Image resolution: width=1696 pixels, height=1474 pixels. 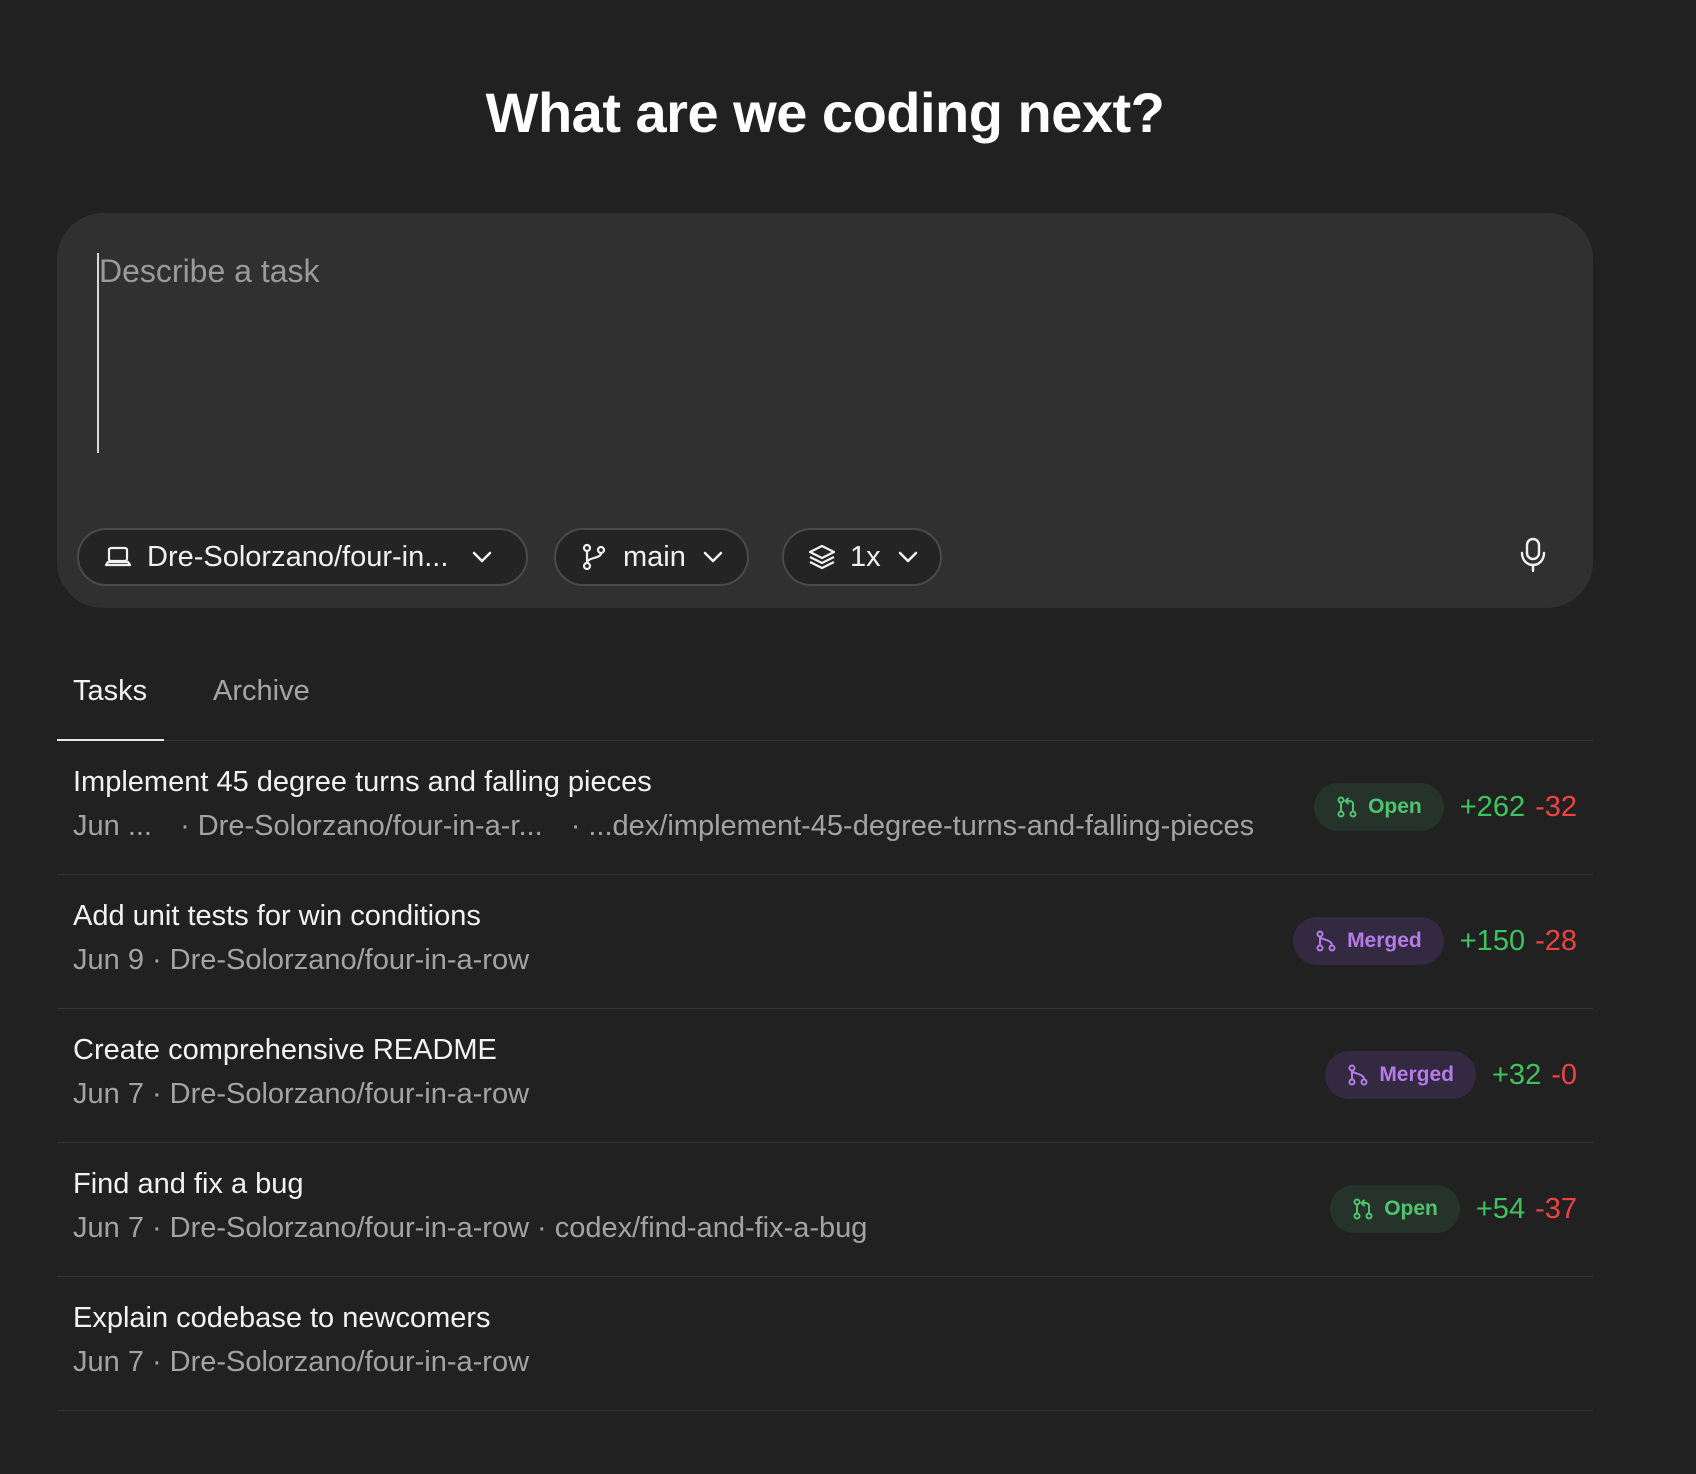 What do you see at coordinates (1517, 1074) in the screenshot?
I see `diff-additions: +32` at bounding box center [1517, 1074].